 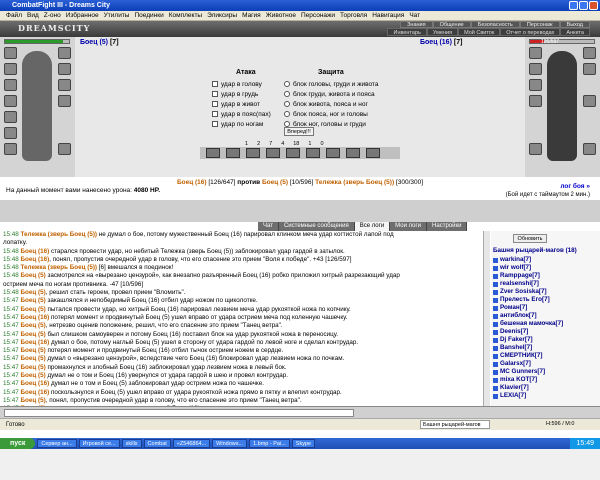 I want to click on gloves-slot-right, so click(x=535, y=101).